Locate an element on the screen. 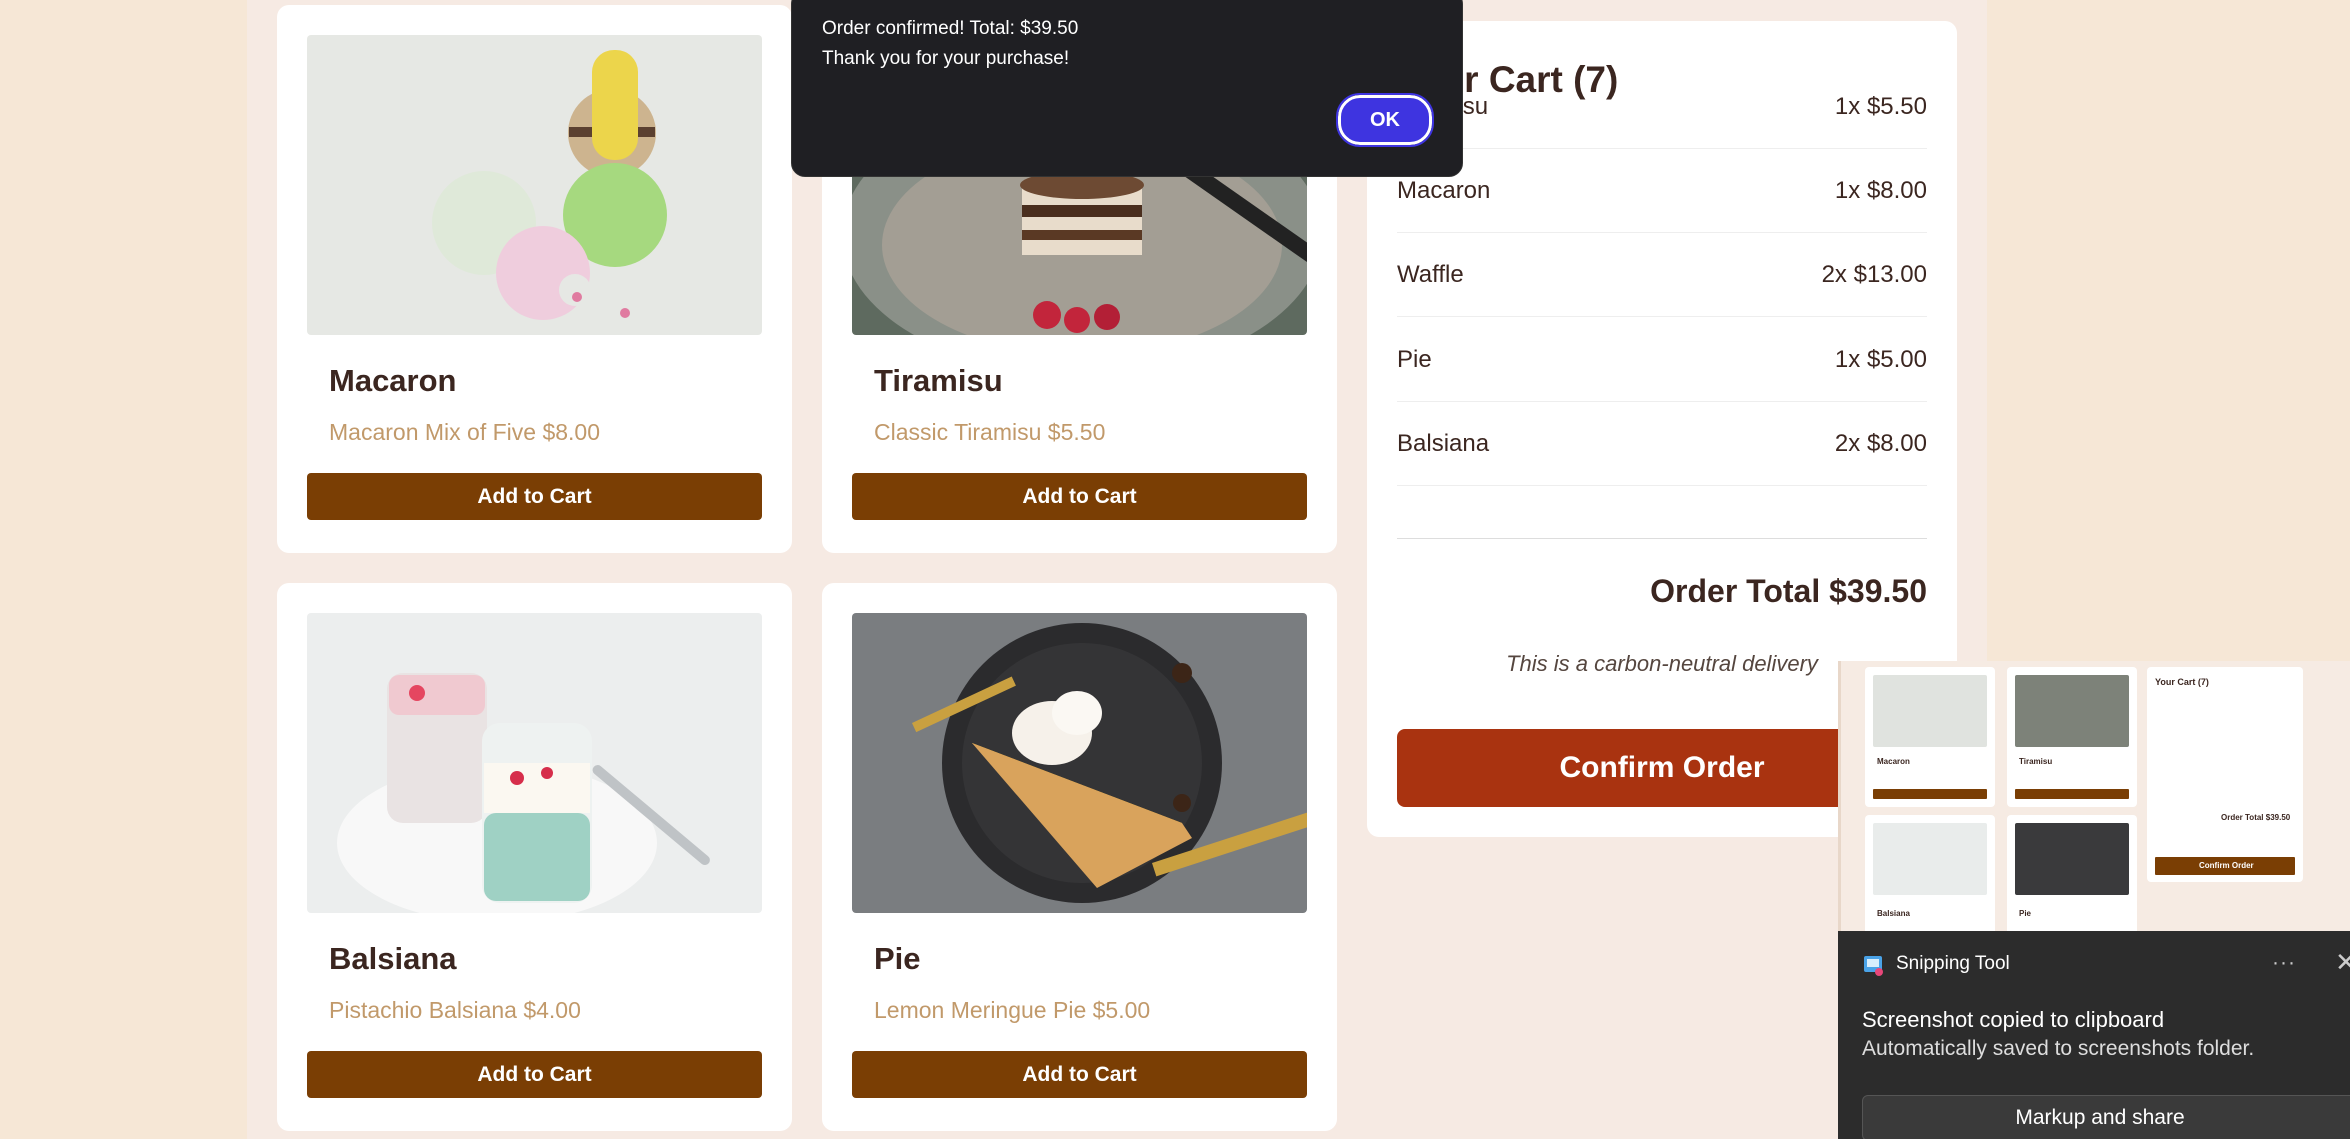 The width and height of the screenshot is (2350, 1139). thumb-card: Balsiana is located at coordinates (1930, 873).